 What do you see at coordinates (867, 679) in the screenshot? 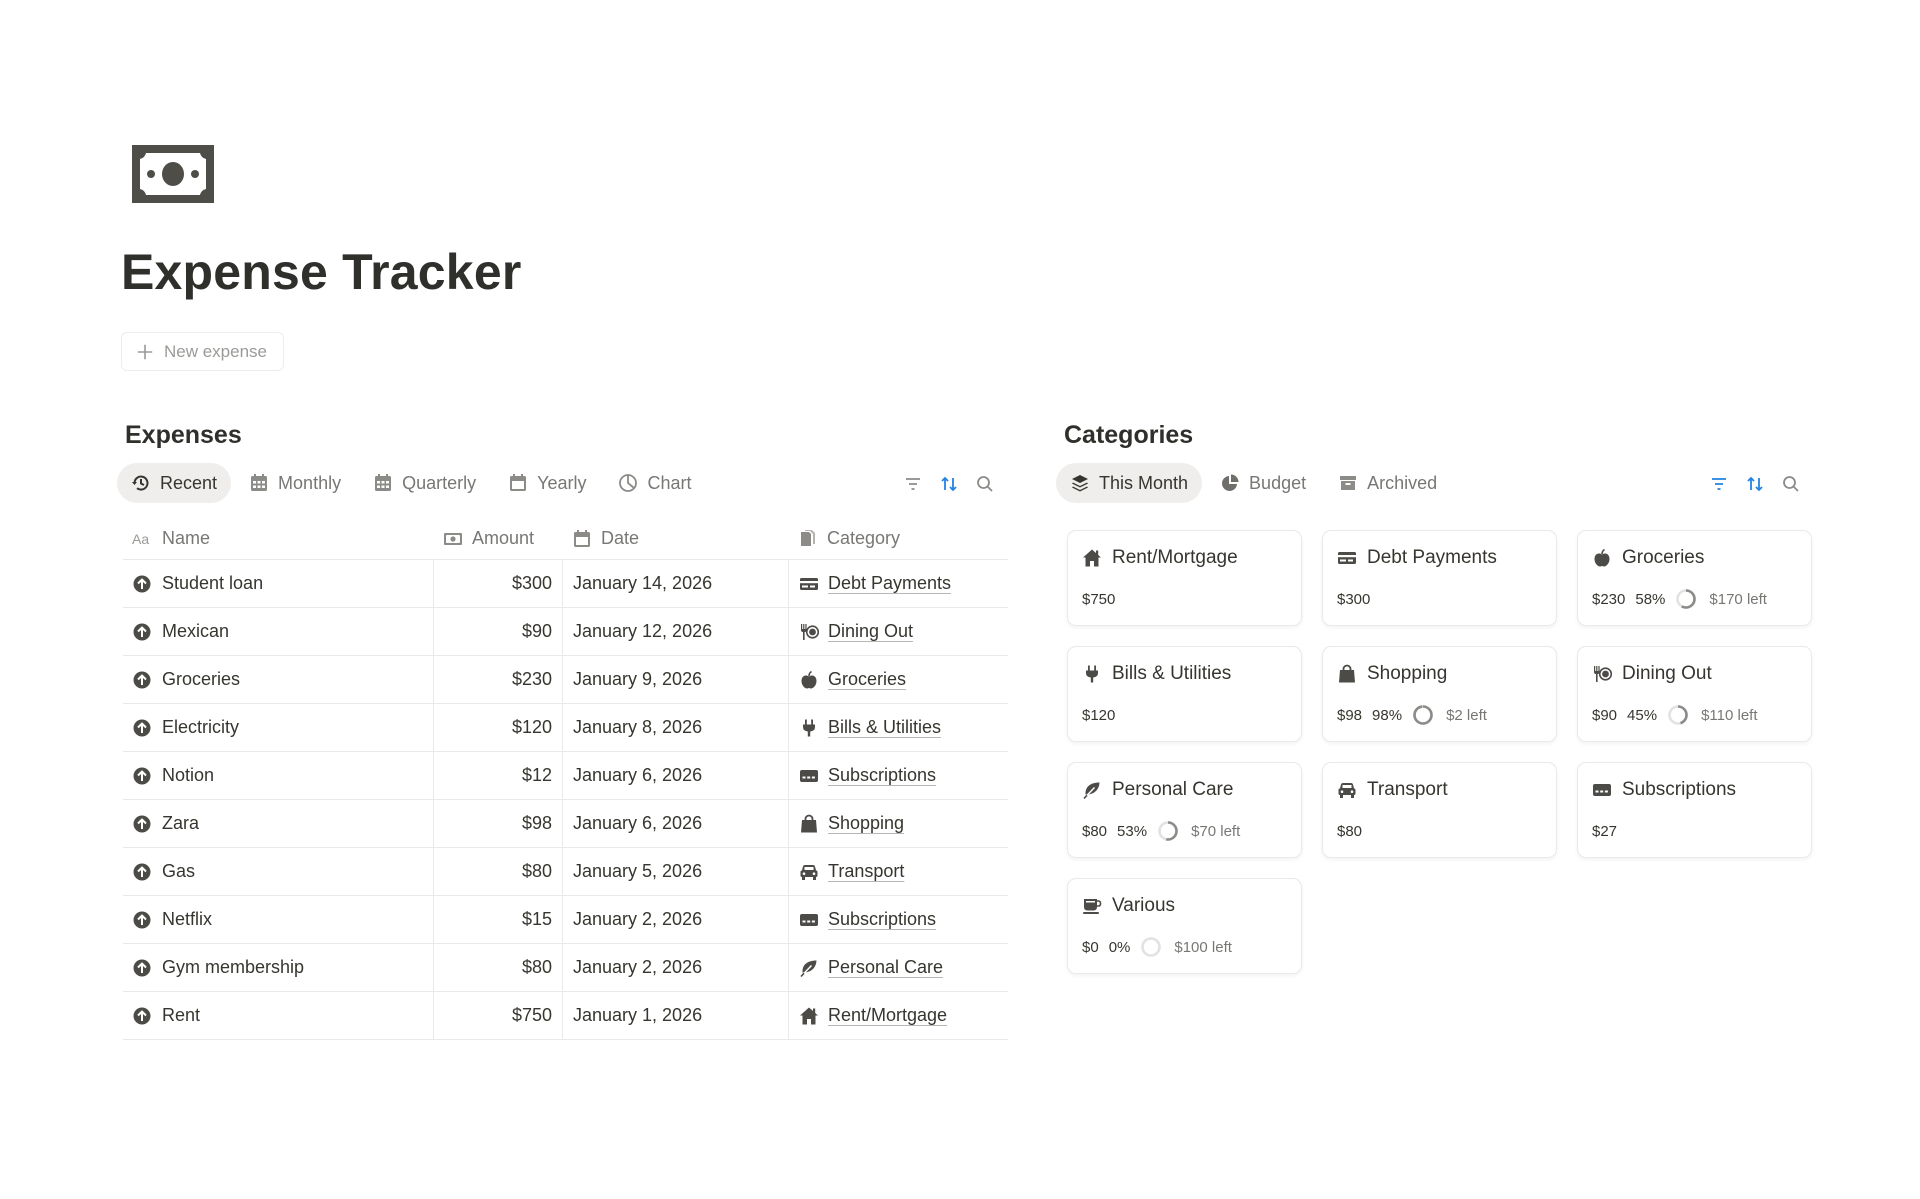
I see `category-link: Groceries` at bounding box center [867, 679].